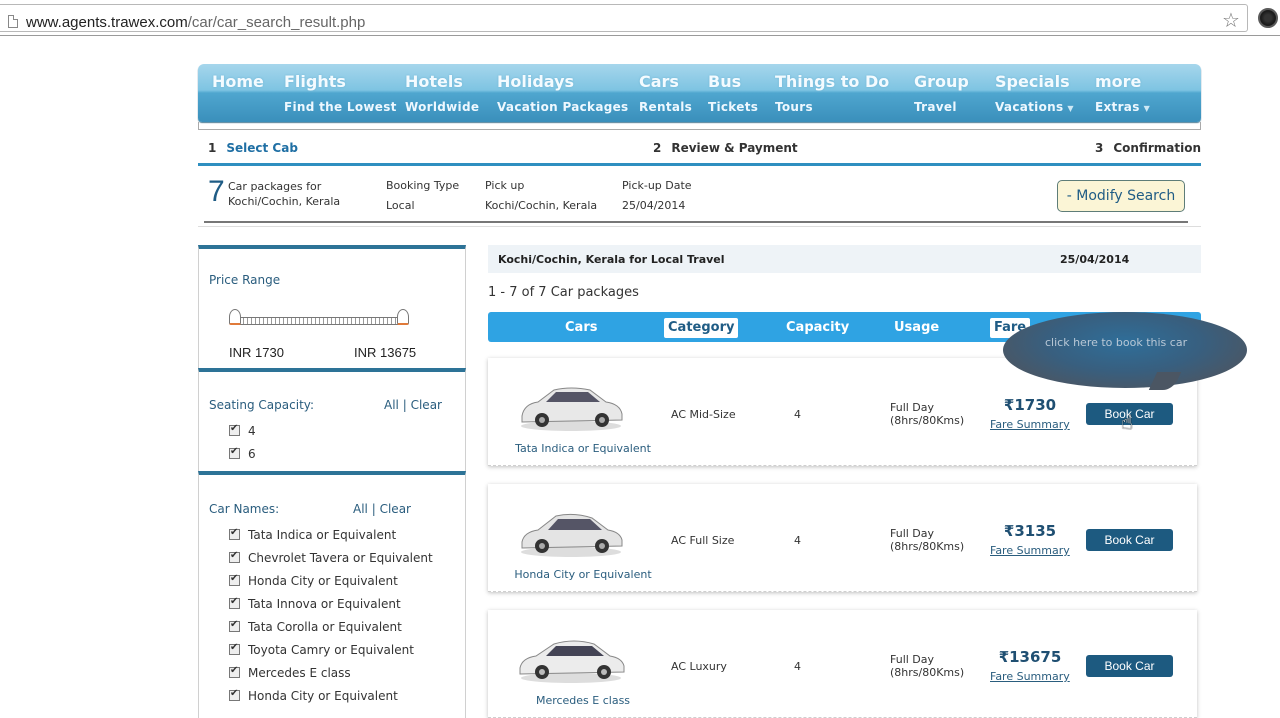  What do you see at coordinates (1030, 531) in the screenshot?
I see `car-price: ₹3135` at bounding box center [1030, 531].